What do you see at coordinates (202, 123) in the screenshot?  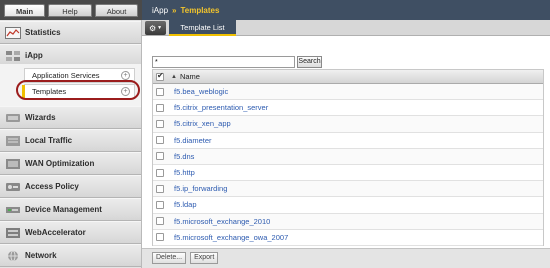 I see `template-link: f5.citrix_xen_app` at bounding box center [202, 123].